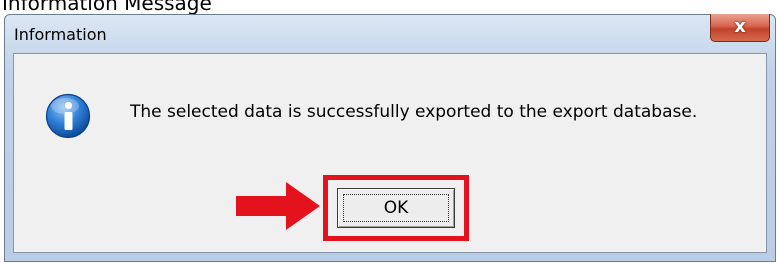 The width and height of the screenshot is (778, 263). I want to click on document-caption: Information Message, so click(107, 7).